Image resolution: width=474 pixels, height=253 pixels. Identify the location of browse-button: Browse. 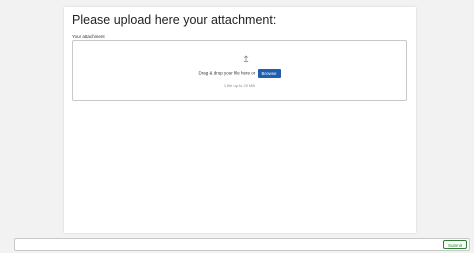
(269, 73).